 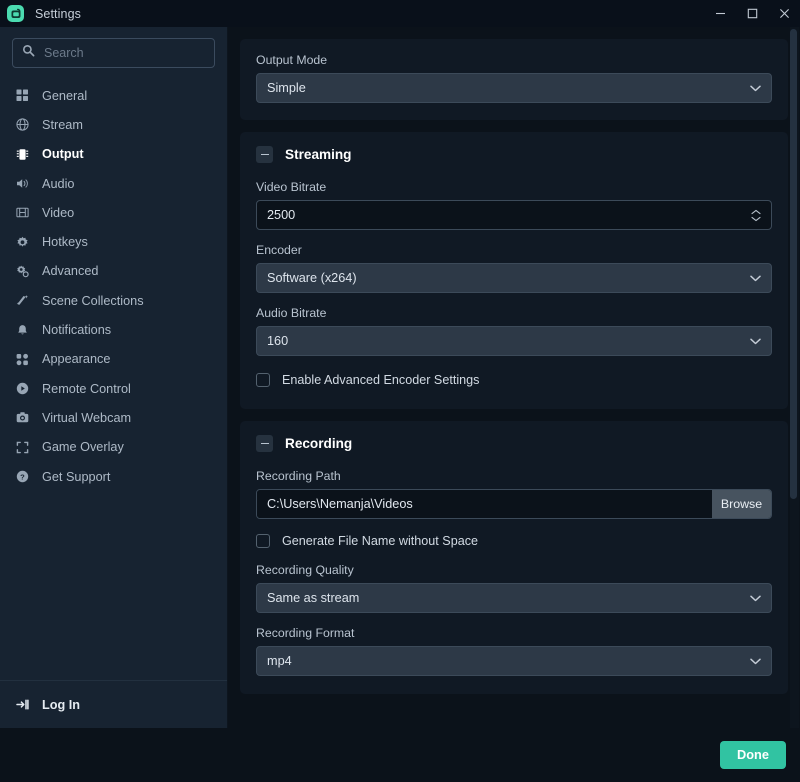 What do you see at coordinates (291, 187) in the screenshot?
I see `video-bitrate-label: Video Bitrate` at bounding box center [291, 187].